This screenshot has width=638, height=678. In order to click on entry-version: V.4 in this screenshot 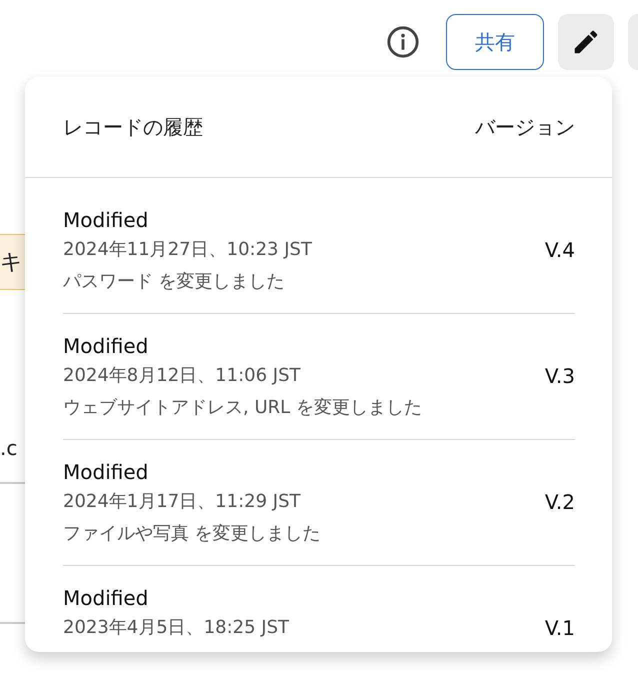, I will do `click(559, 250)`.